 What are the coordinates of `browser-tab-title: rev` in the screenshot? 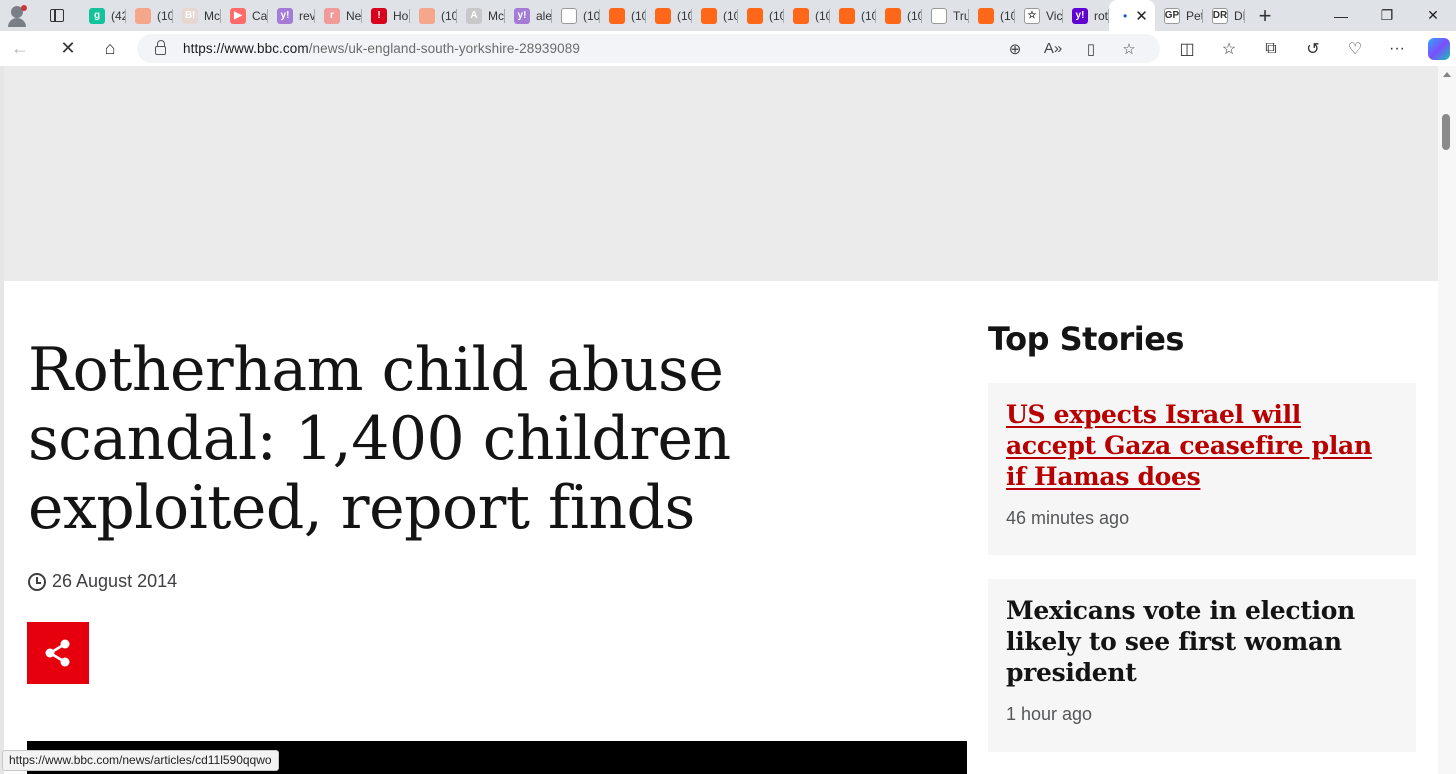 It's located at (307, 15).